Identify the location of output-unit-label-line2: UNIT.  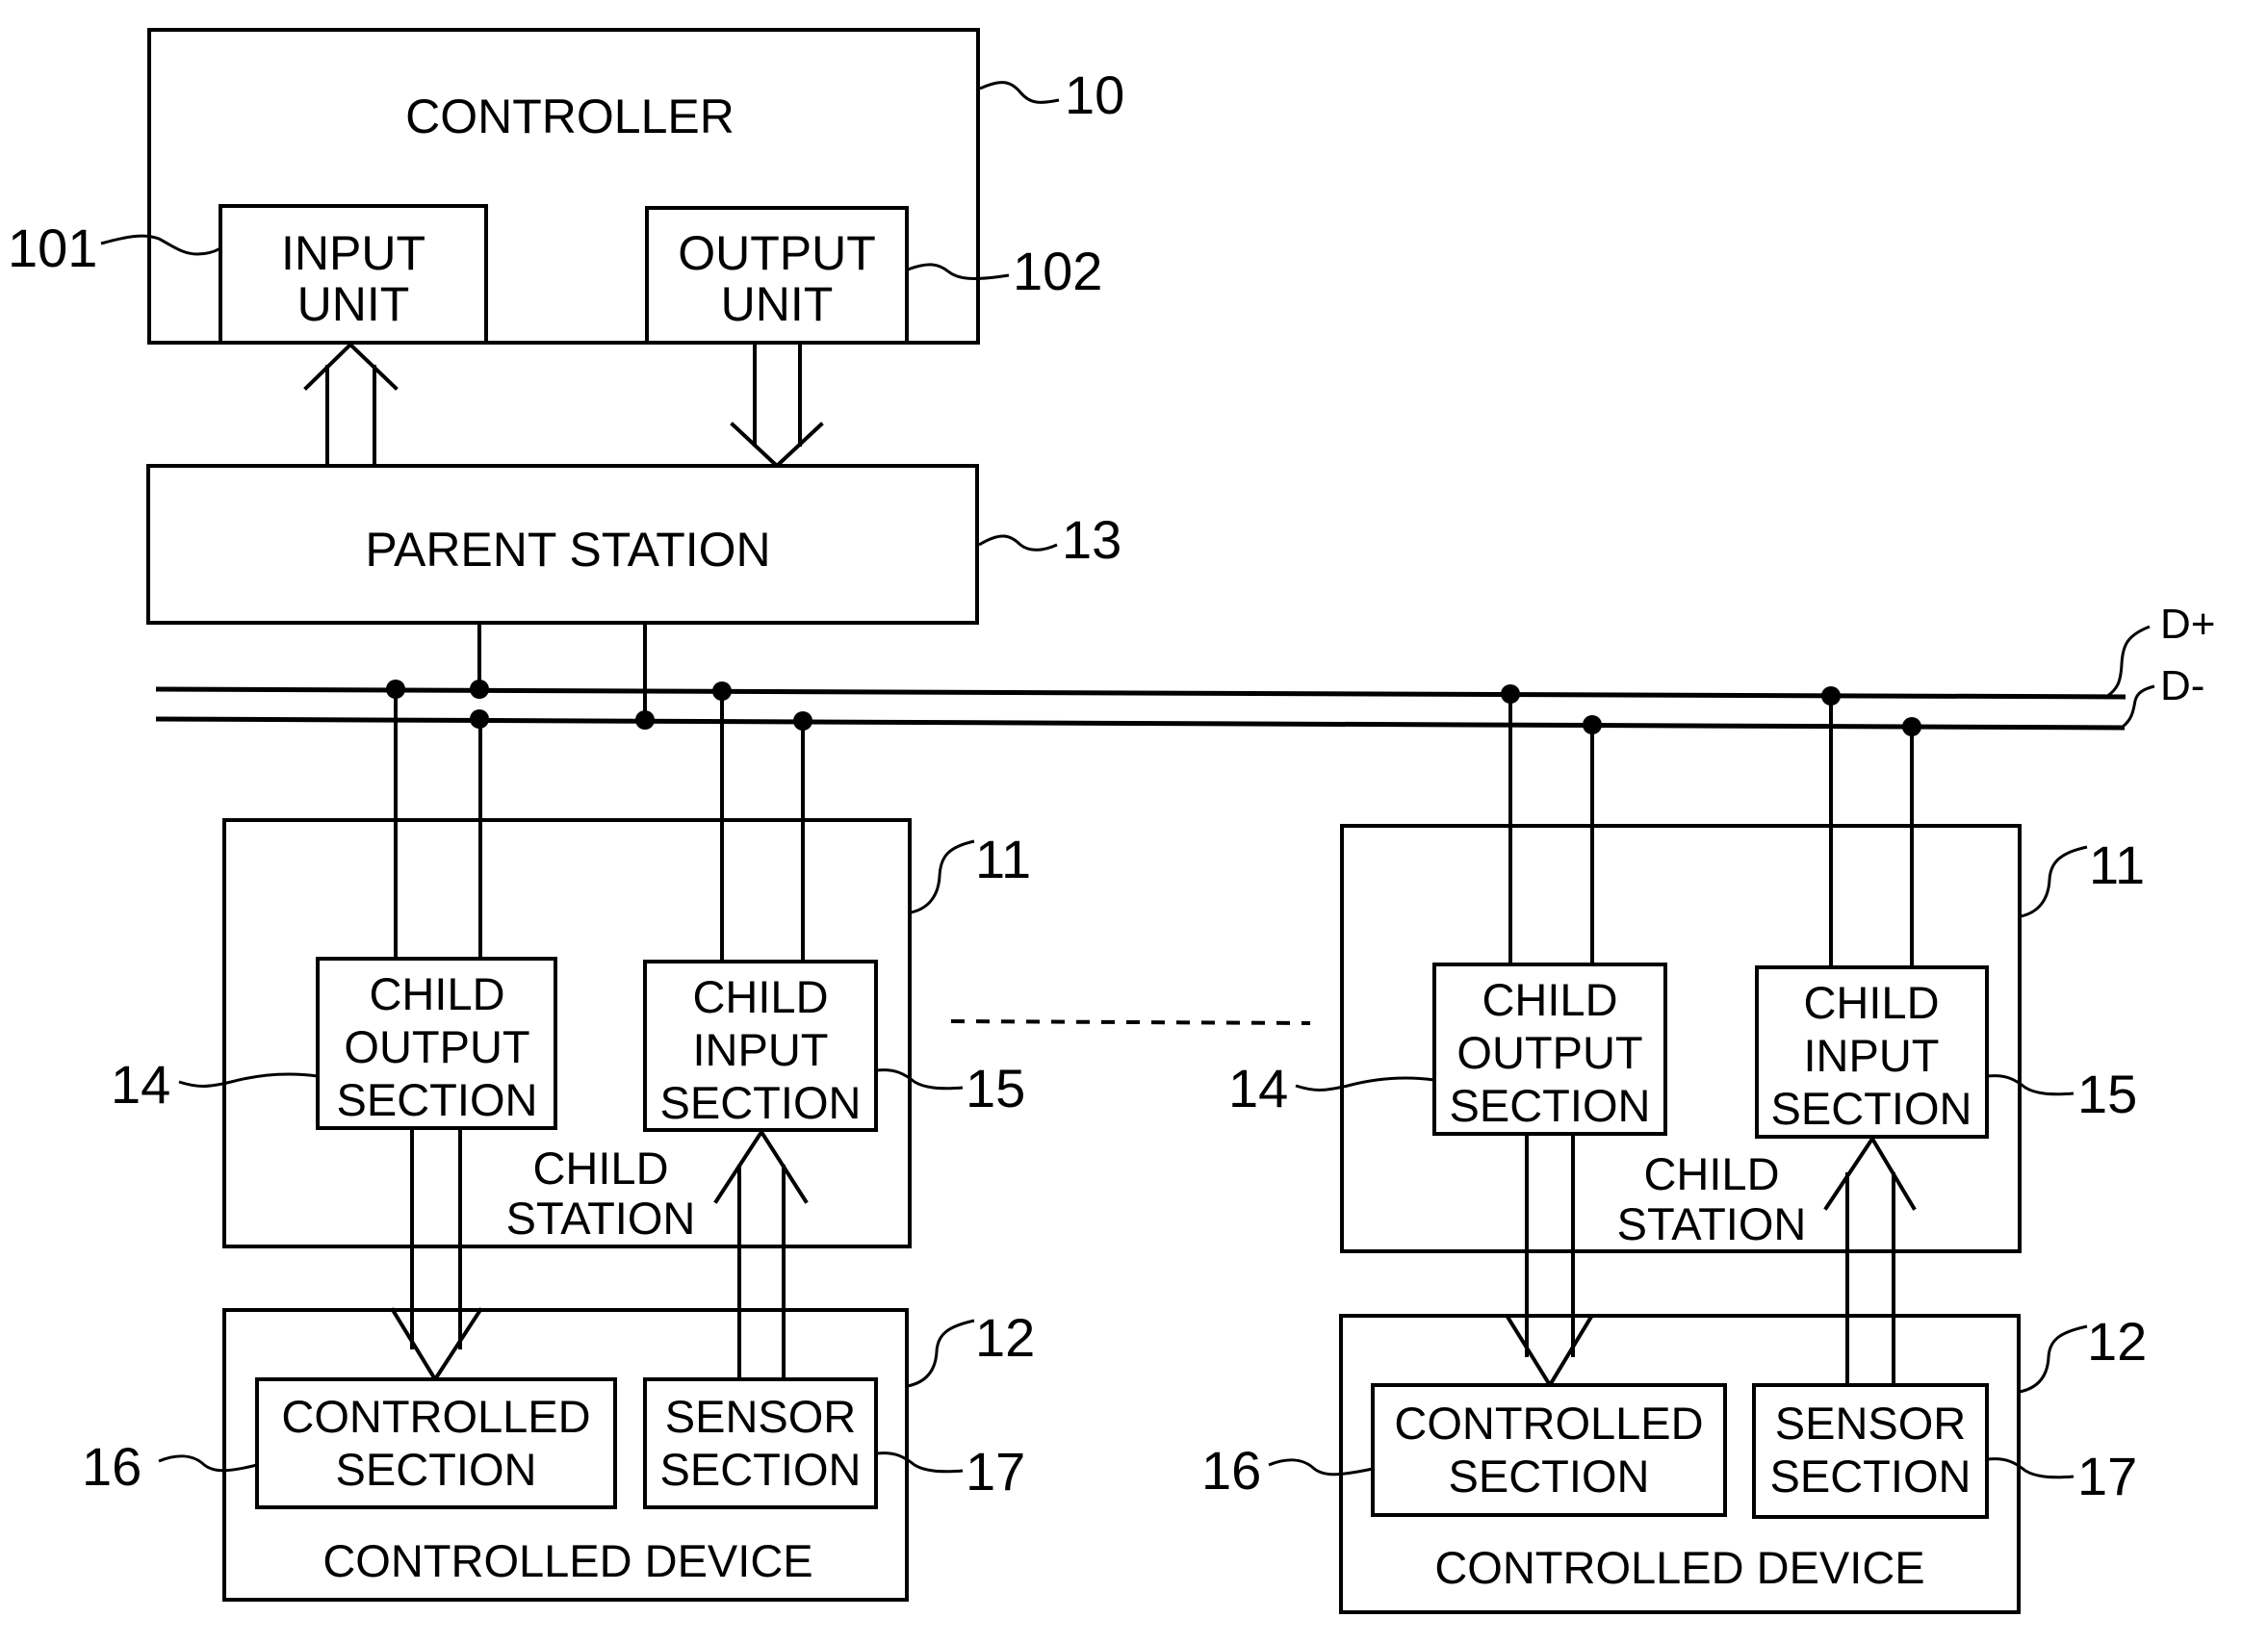
(778, 304).